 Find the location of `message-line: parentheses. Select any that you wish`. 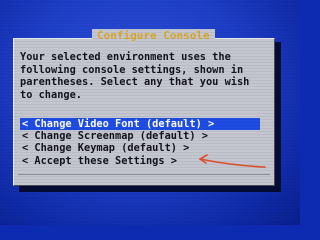

message-line: parentheses. Select any that you wish is located at coordinates (135, 82).